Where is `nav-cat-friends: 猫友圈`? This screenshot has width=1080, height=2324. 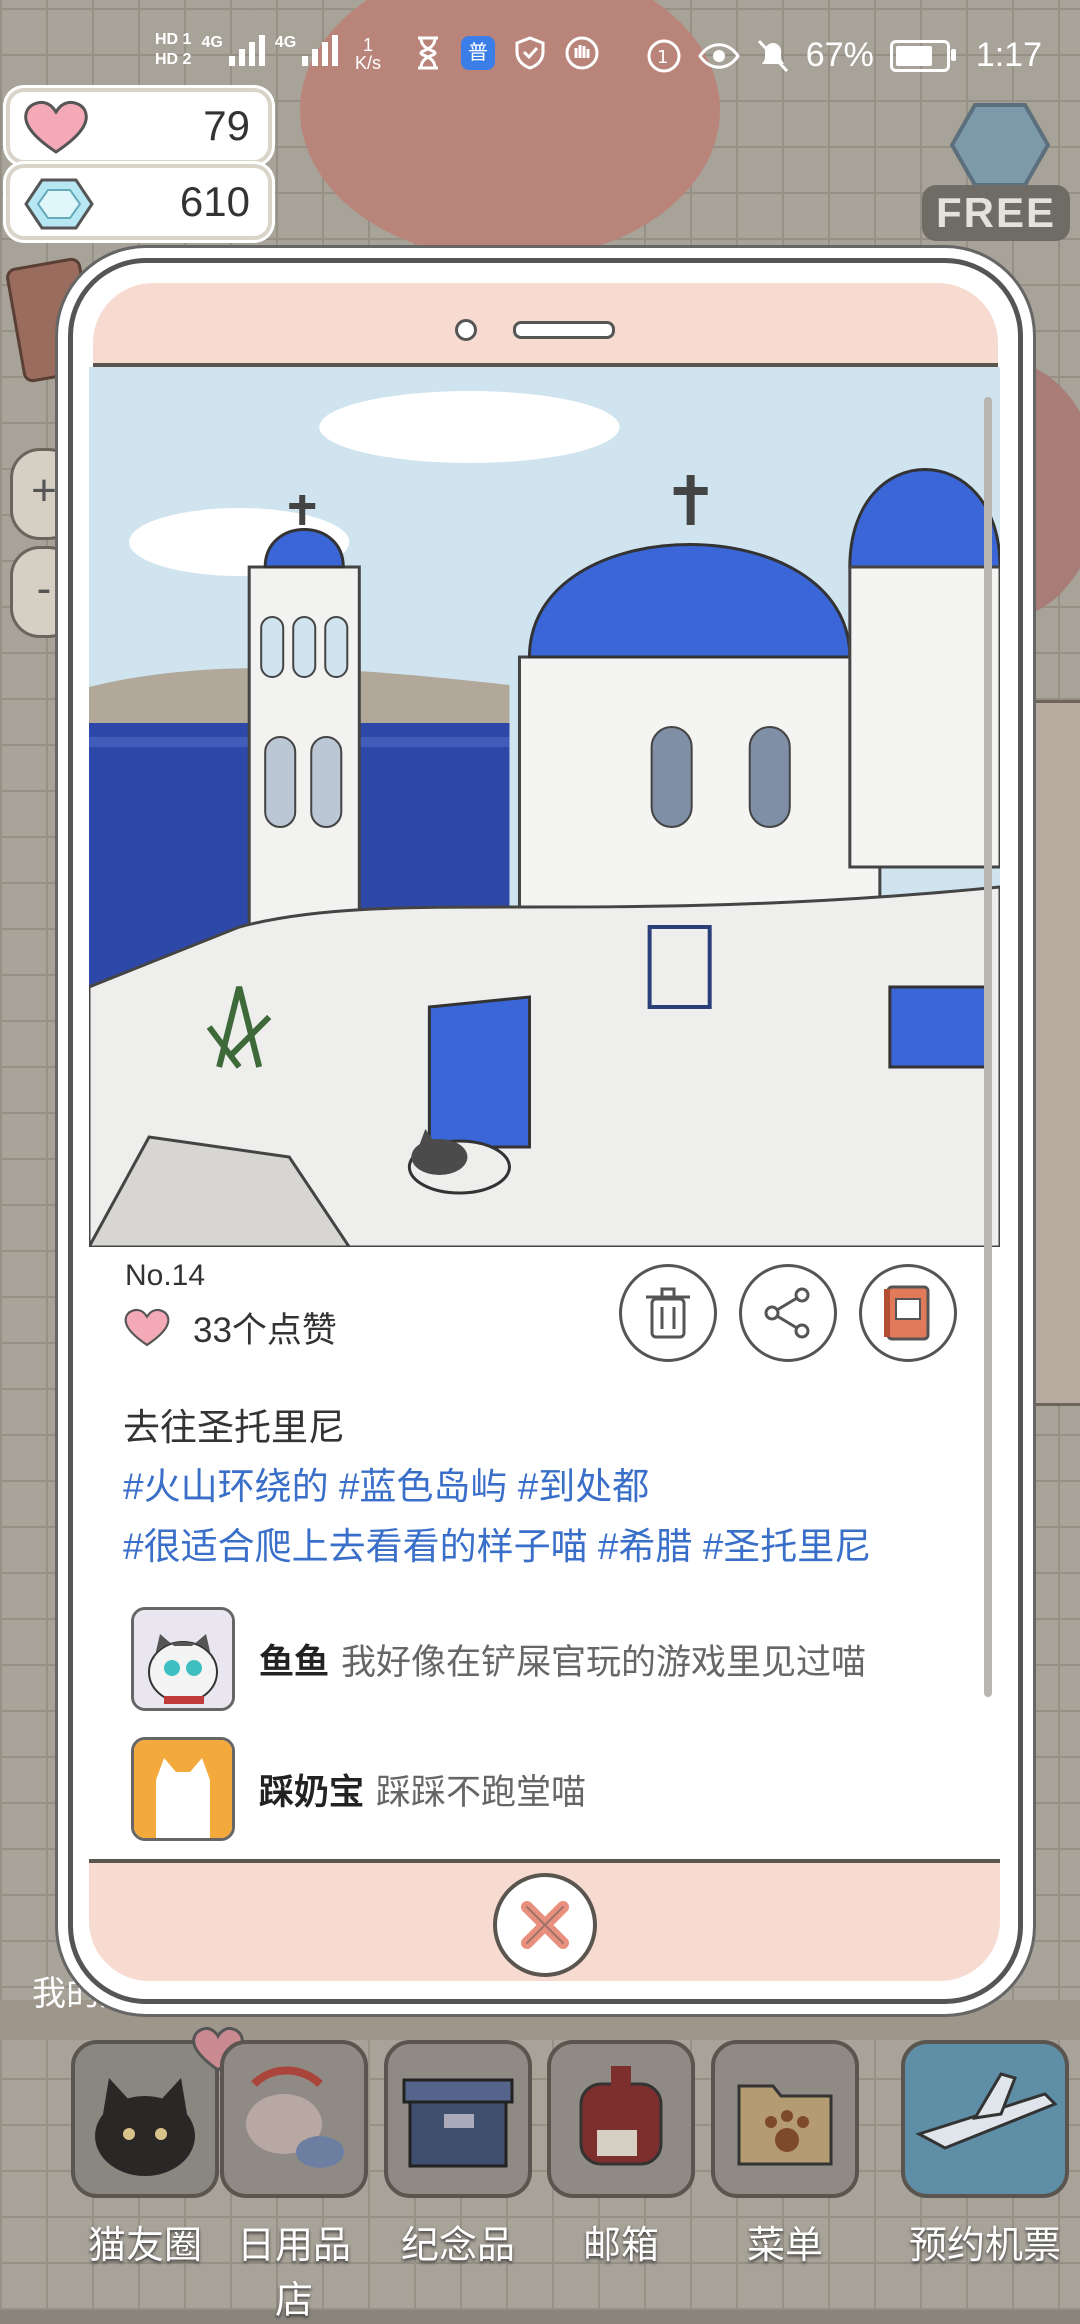 nav-cat-friends: 猫友圈 is located at coordinates (157, 2147).